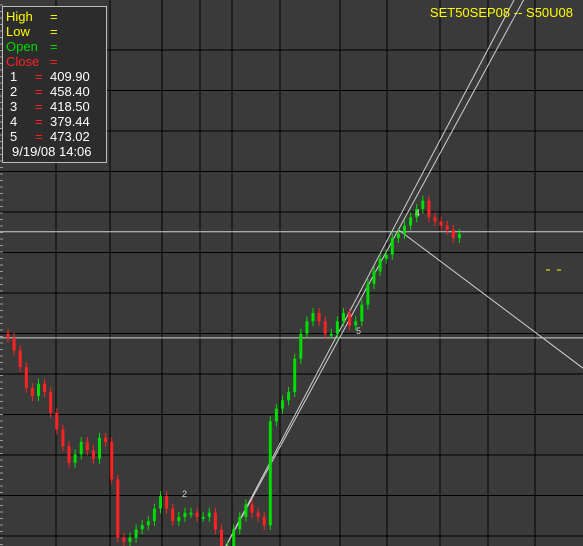 This screenshot has height=546, width=583. Describe the element at coordinates (14, 91) in the screenshot. I see `point-label: 2` at that location.